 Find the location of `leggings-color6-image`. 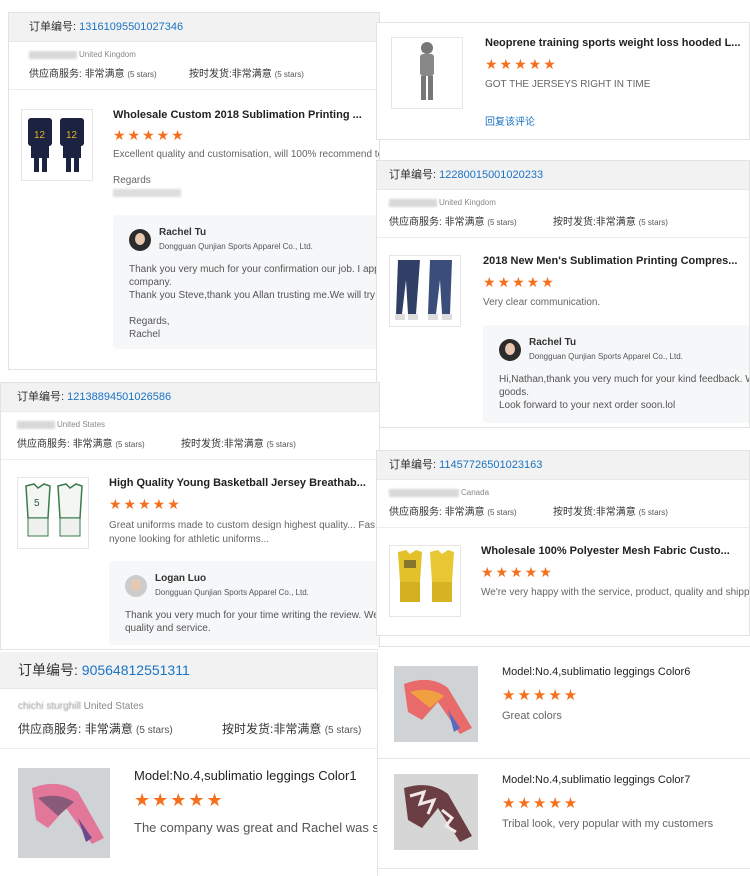

leggings-color6-image is located at coordinates (436, 704).